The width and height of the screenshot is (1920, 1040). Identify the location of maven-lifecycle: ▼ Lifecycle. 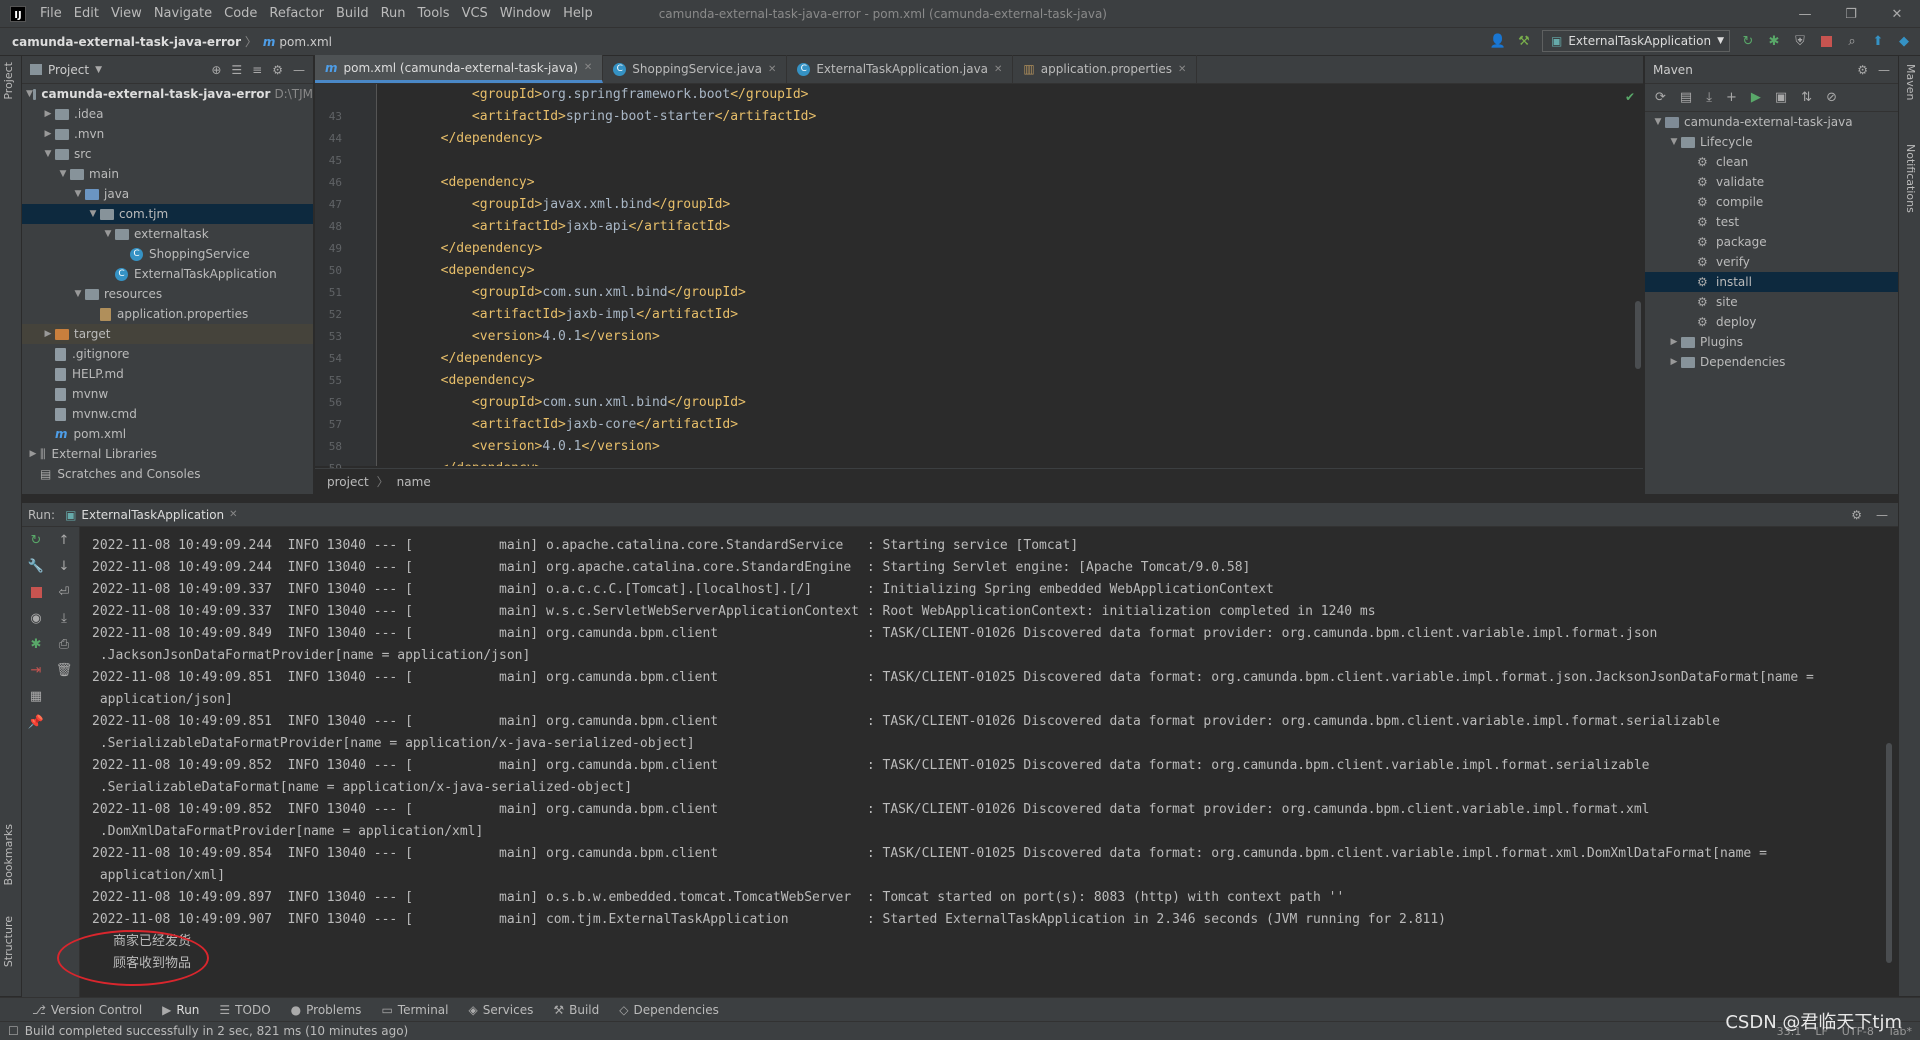
(1771, 142).